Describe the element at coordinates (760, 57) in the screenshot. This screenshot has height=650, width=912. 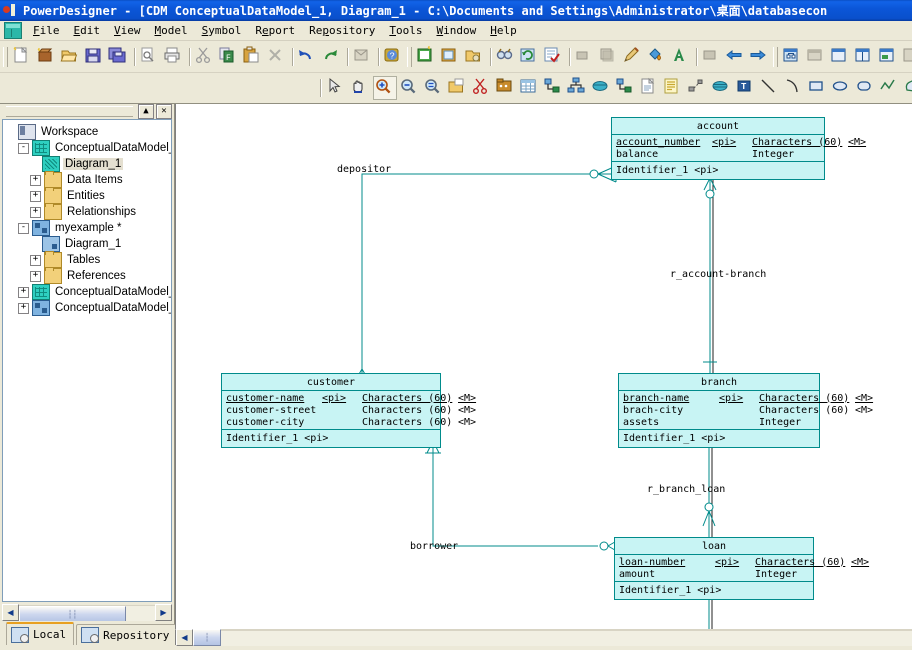
I see `forward-icon` at that location.